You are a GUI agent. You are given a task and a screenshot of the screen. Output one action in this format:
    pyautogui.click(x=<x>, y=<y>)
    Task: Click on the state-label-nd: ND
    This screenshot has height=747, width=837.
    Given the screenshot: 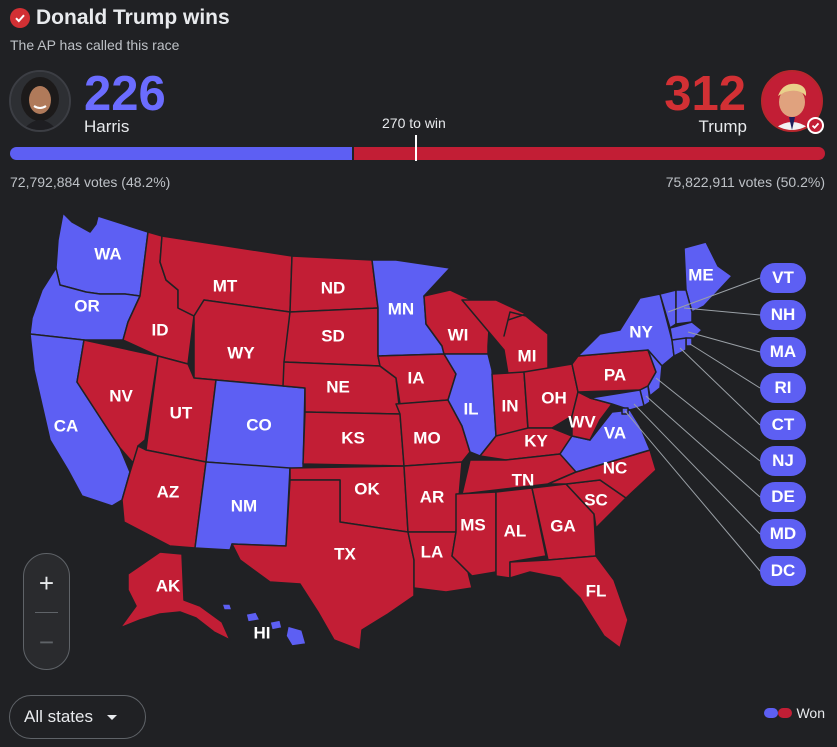 What is the action you would take?
    pyautogui.click(x=333, y=288)
    